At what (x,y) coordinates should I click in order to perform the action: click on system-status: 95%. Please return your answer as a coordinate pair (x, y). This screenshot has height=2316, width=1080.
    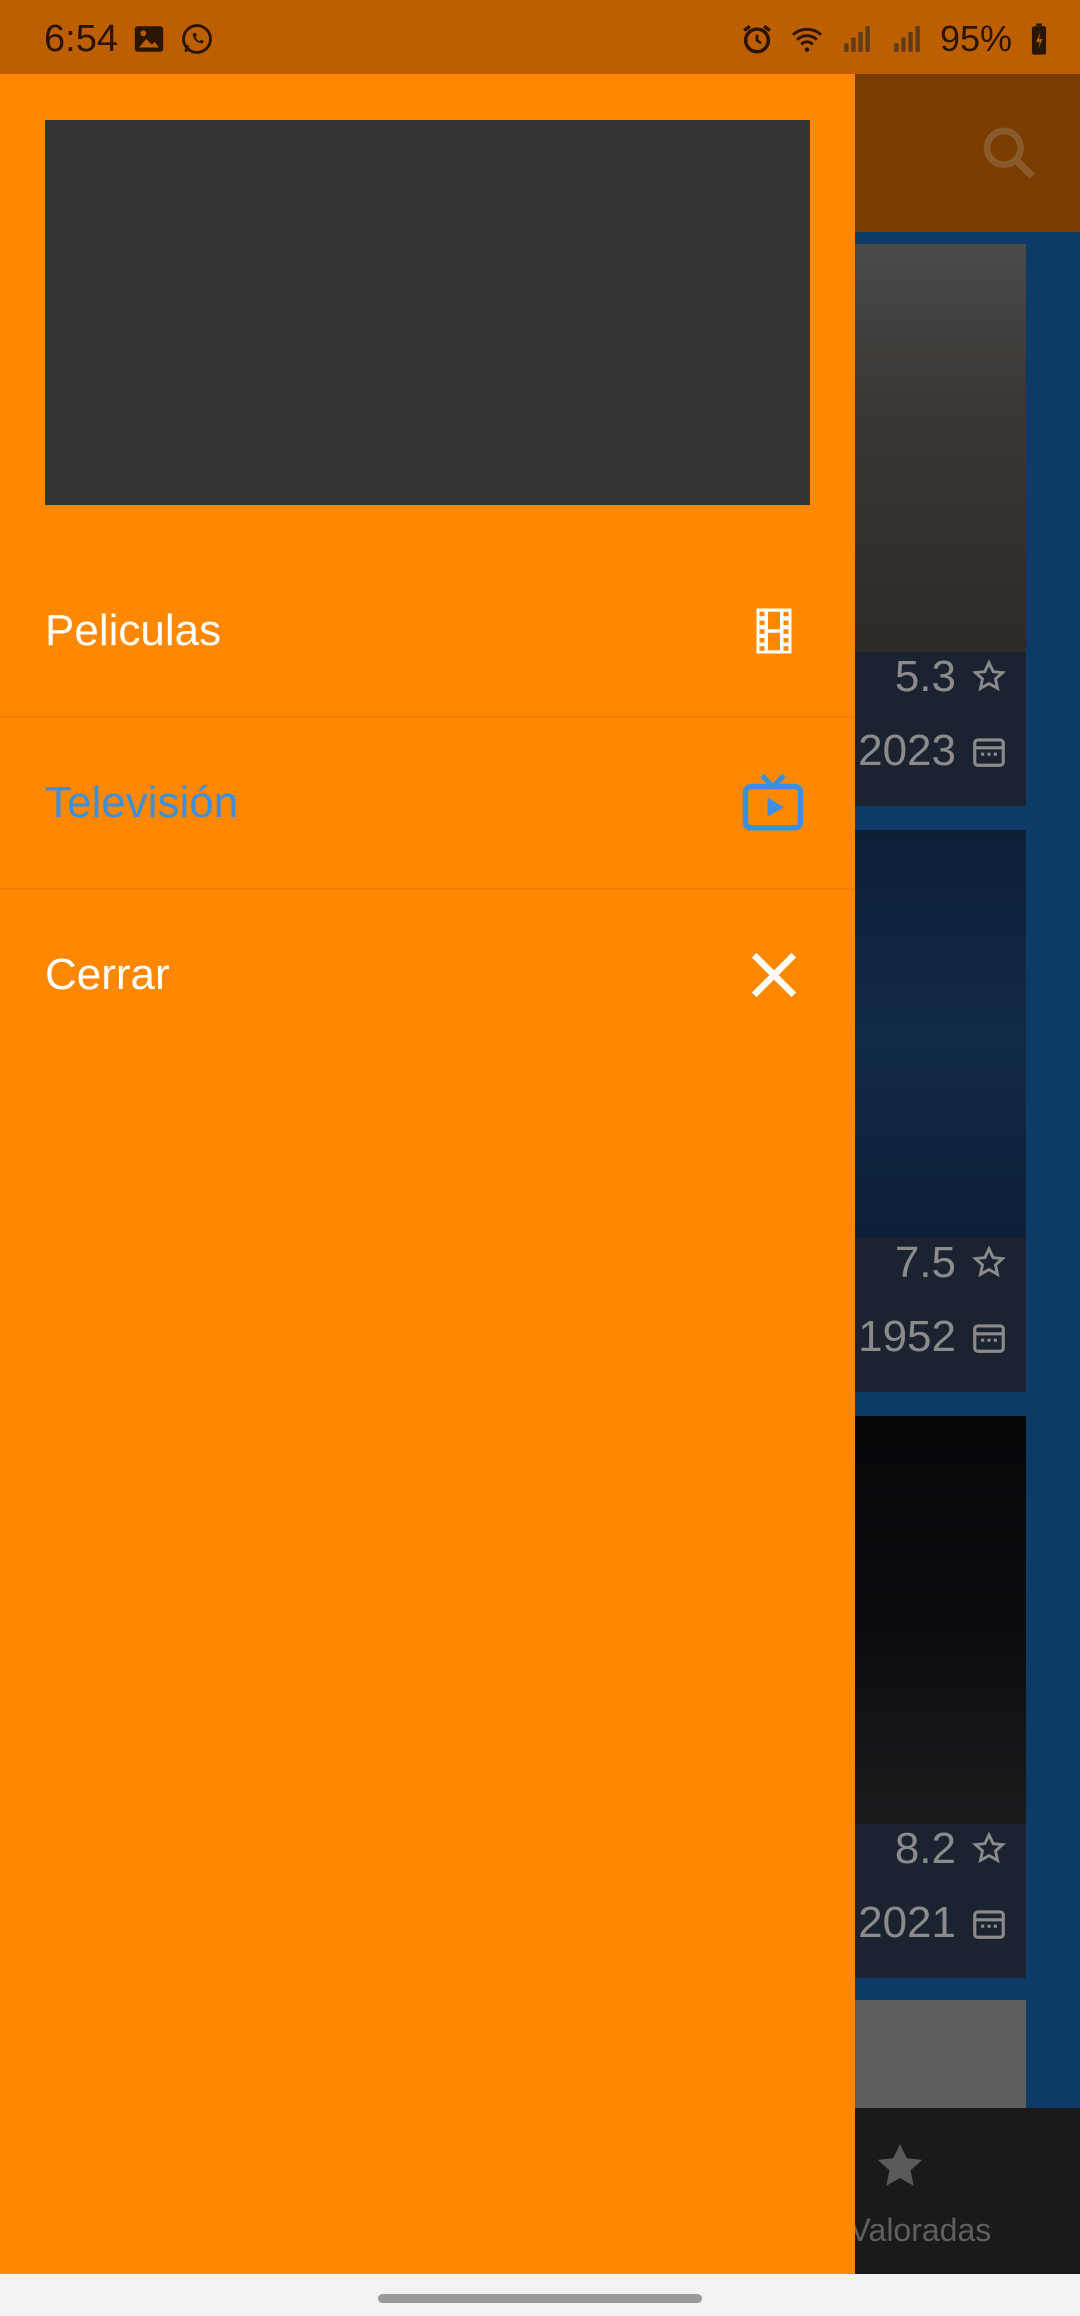
    Looking at the image, I should click on (895, 39).